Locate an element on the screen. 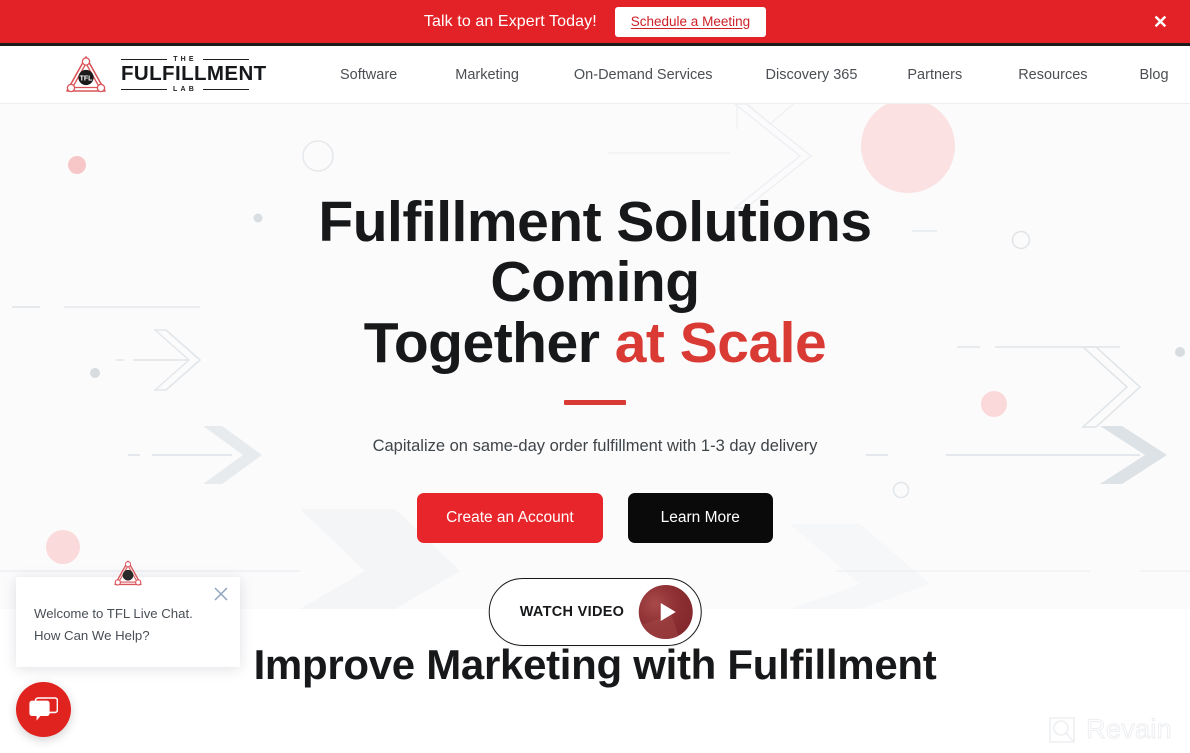 The image size is (1190, 753). logo: TFL THE FULFILLMENT LAB is located at coordinates (165, 75).